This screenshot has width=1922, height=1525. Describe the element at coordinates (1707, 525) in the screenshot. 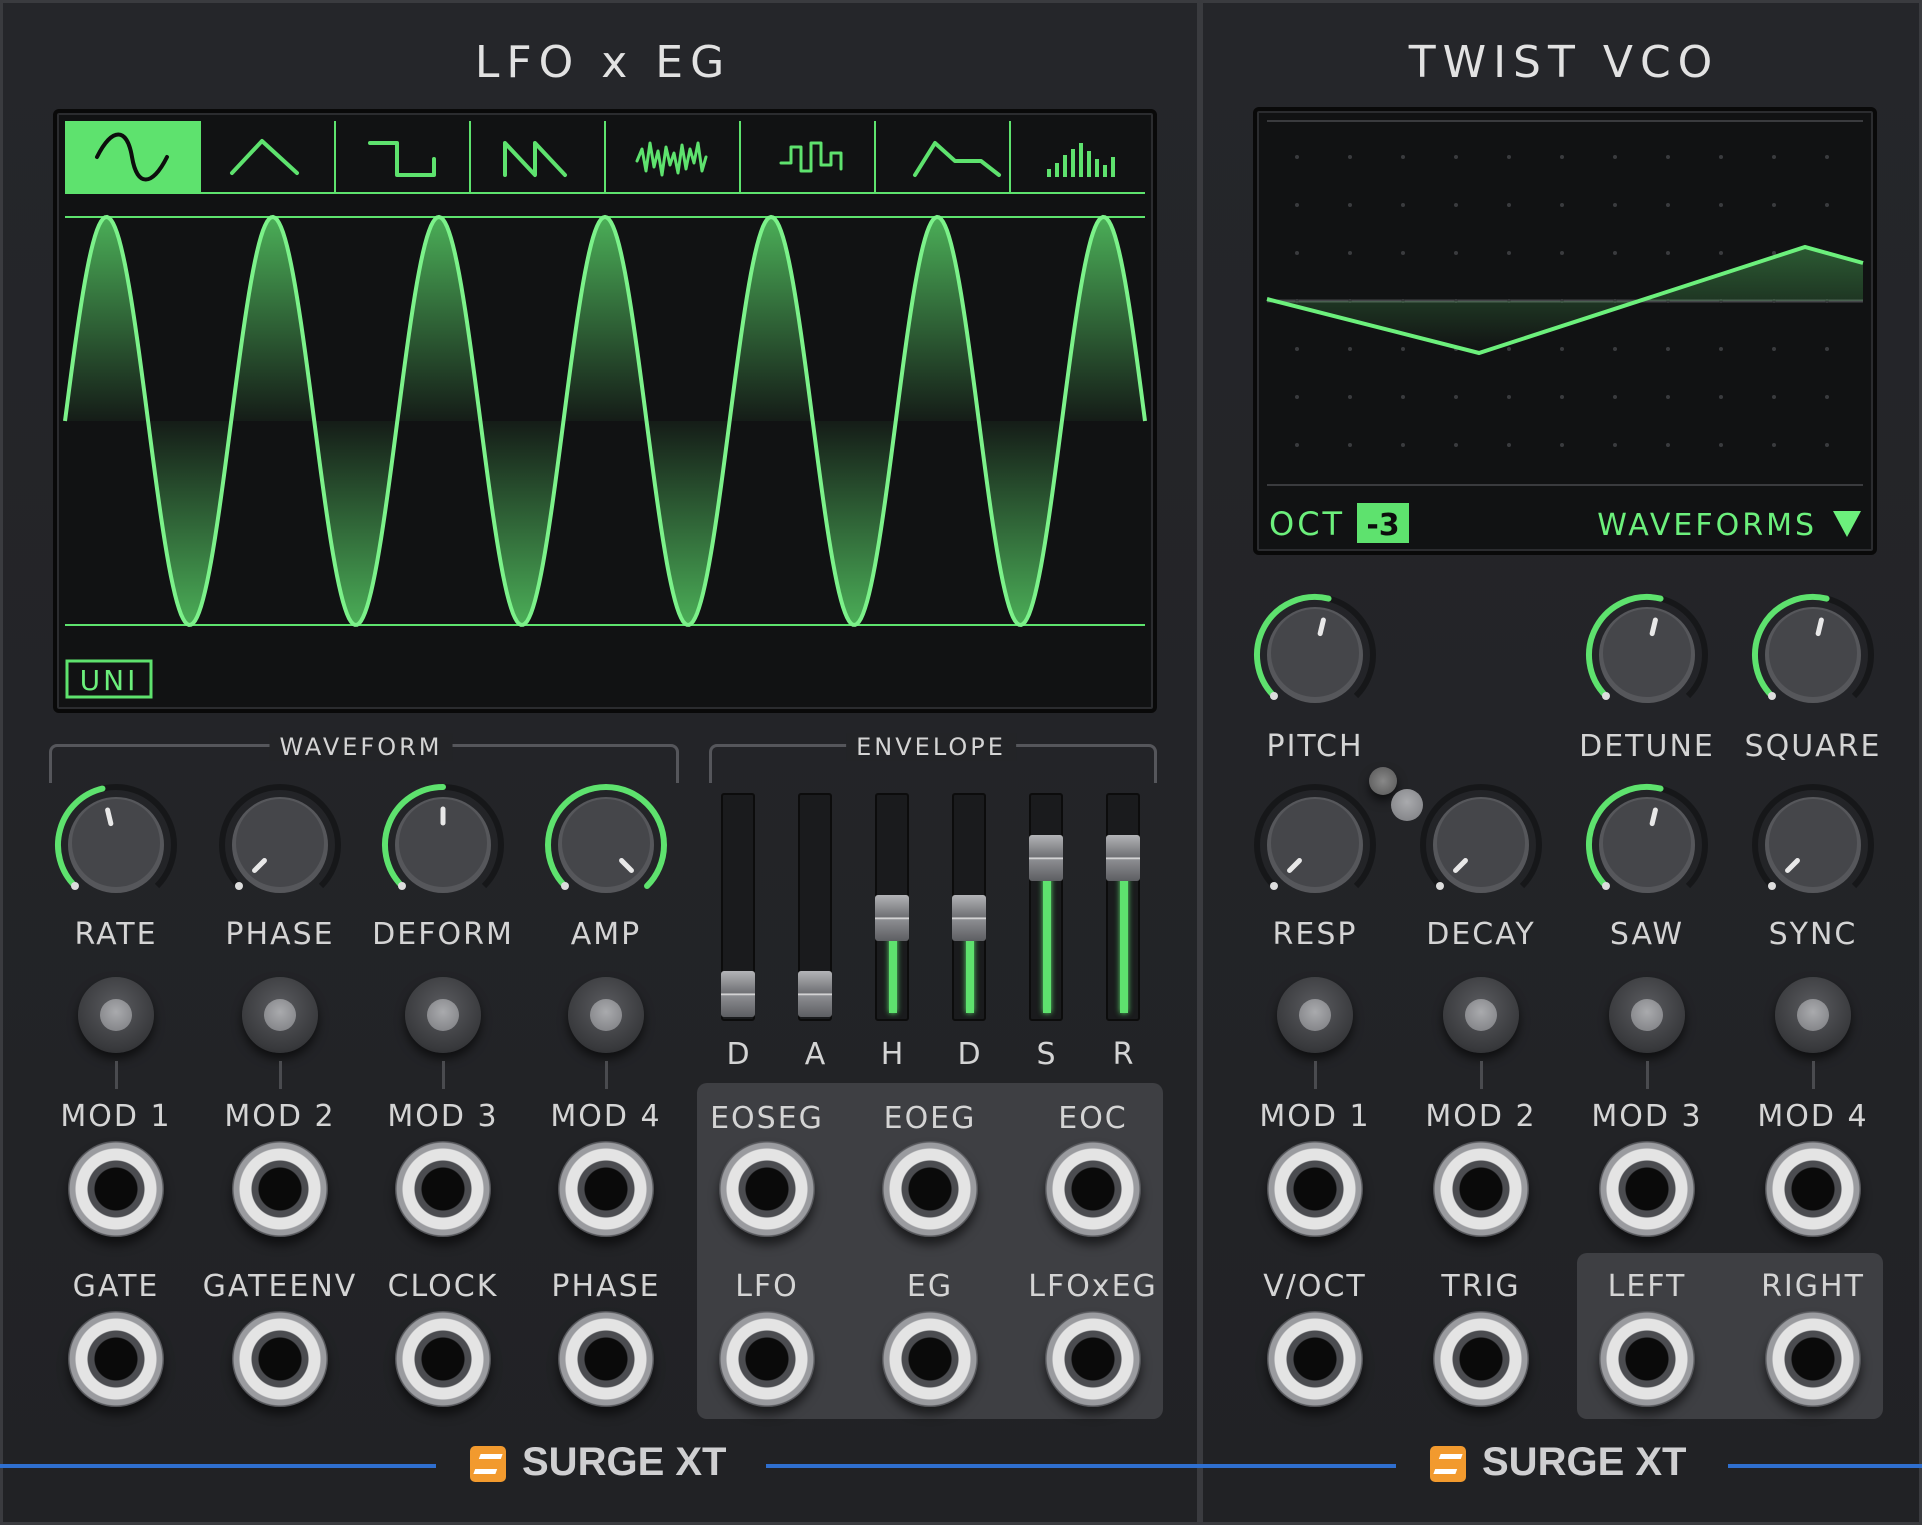

I see `waveforms-dropdown-label: WAVEFORMS` at that location.